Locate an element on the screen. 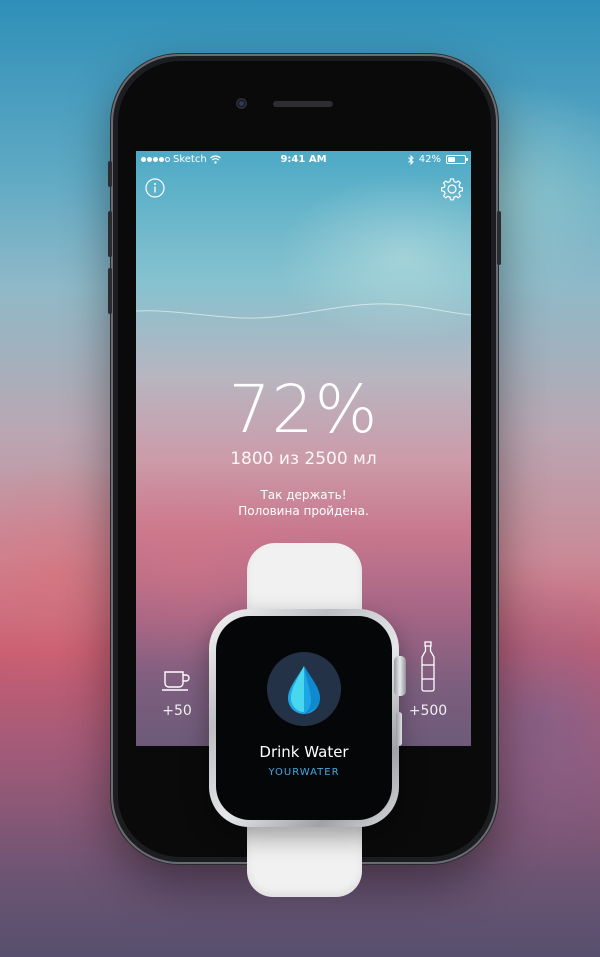 The height and width of the screenshot is (957, 600). add-large-label: +500 is located at coordinates (428, 711).